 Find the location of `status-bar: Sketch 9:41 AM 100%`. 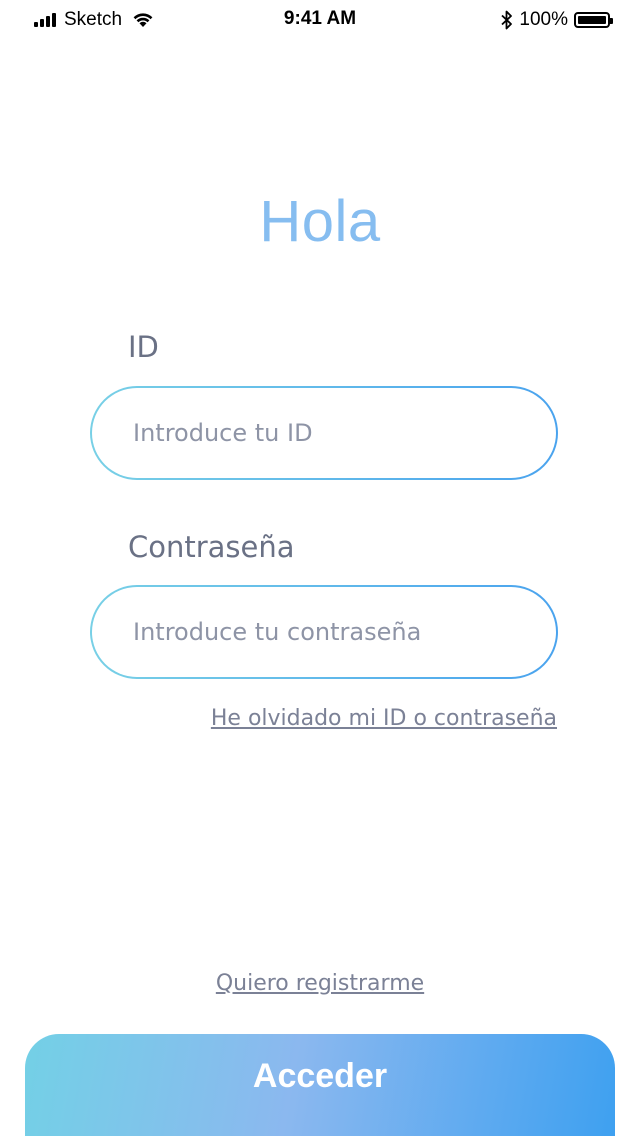

status-bar: Sketch 9:41 AM 100% is located at coordinates (320, 20).